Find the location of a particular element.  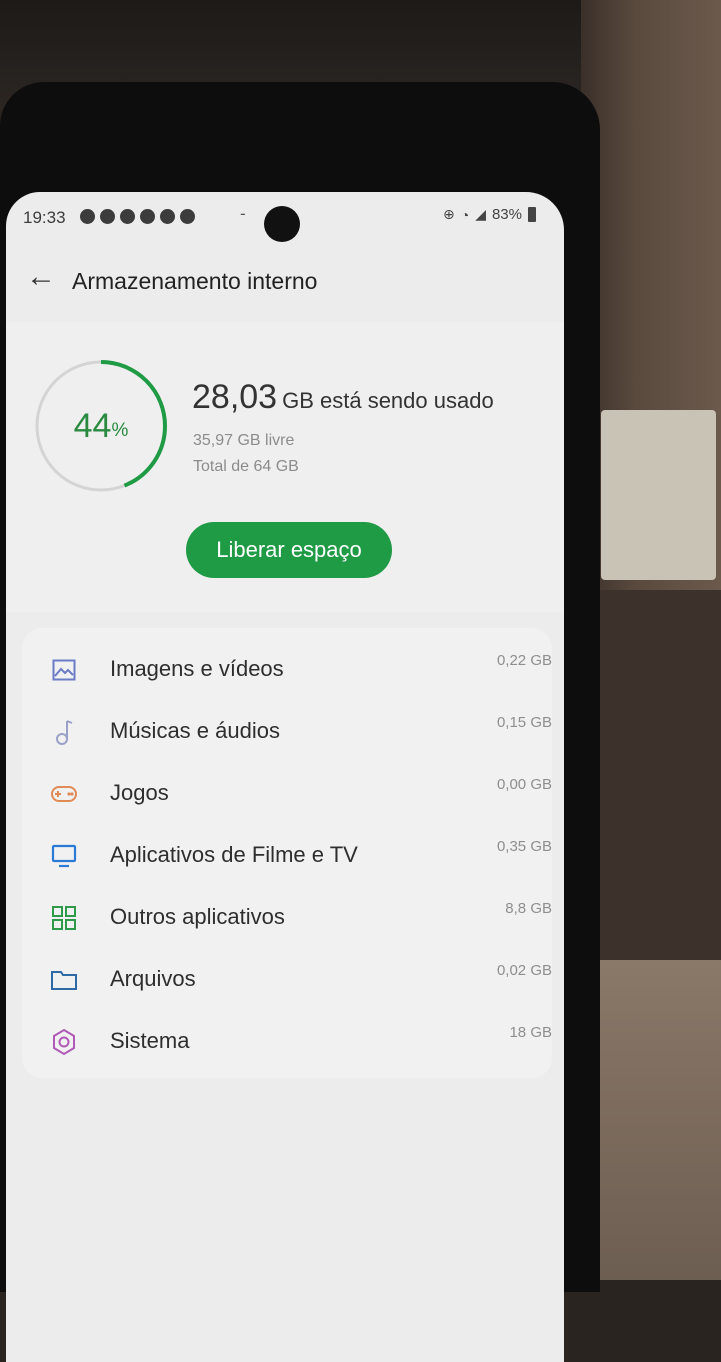

category-size: 8,8 GB is located at coordinates (528, 908).